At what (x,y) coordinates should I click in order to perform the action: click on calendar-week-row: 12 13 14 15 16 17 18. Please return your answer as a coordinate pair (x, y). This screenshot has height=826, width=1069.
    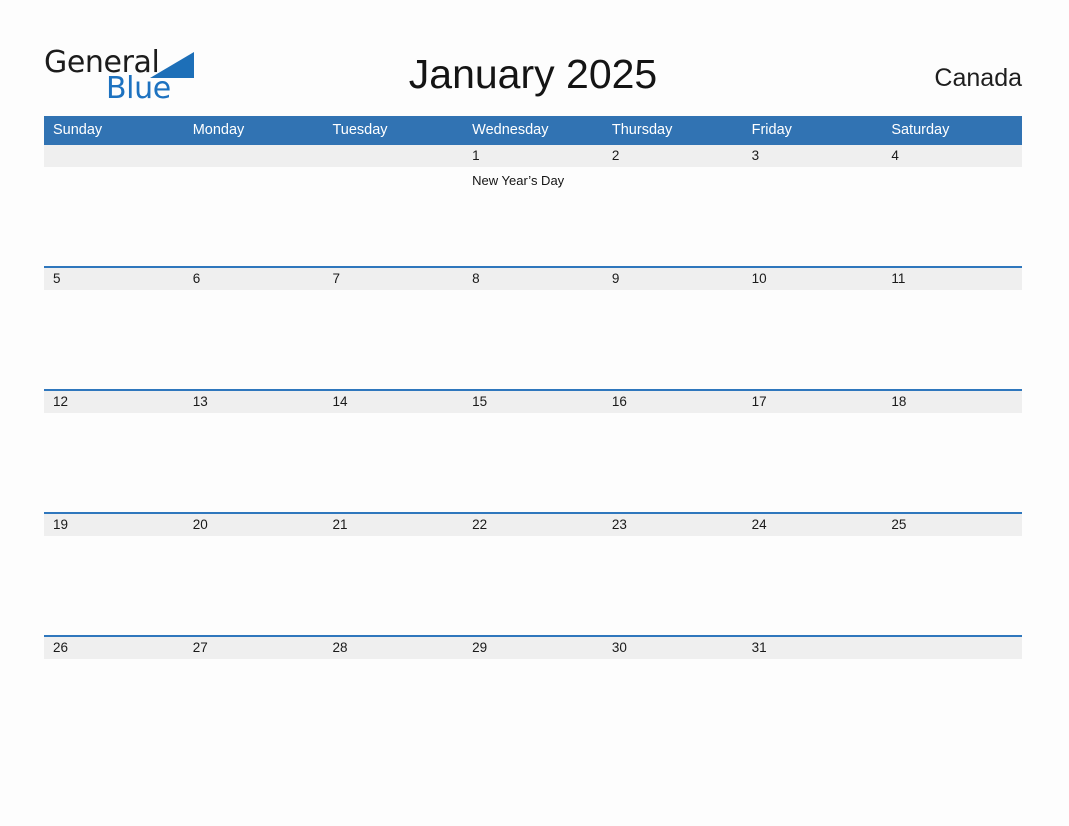
    Looking at the image, I should click on (533, 450).